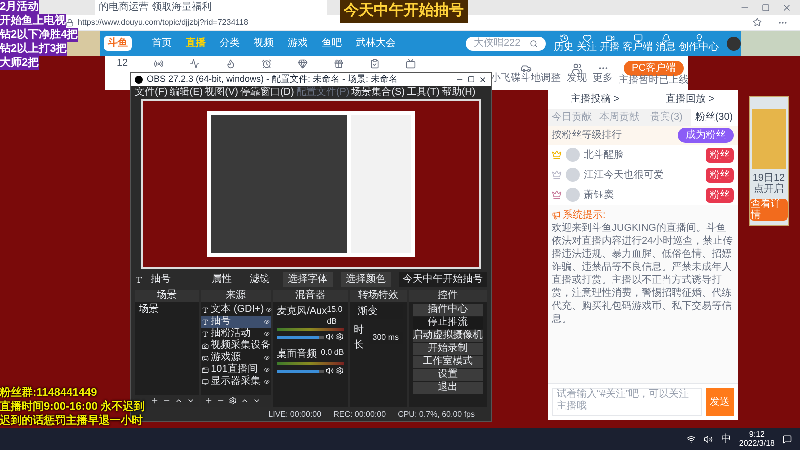  I want to click on rec-timer: REC: 00:00:00, so click(360, 415).